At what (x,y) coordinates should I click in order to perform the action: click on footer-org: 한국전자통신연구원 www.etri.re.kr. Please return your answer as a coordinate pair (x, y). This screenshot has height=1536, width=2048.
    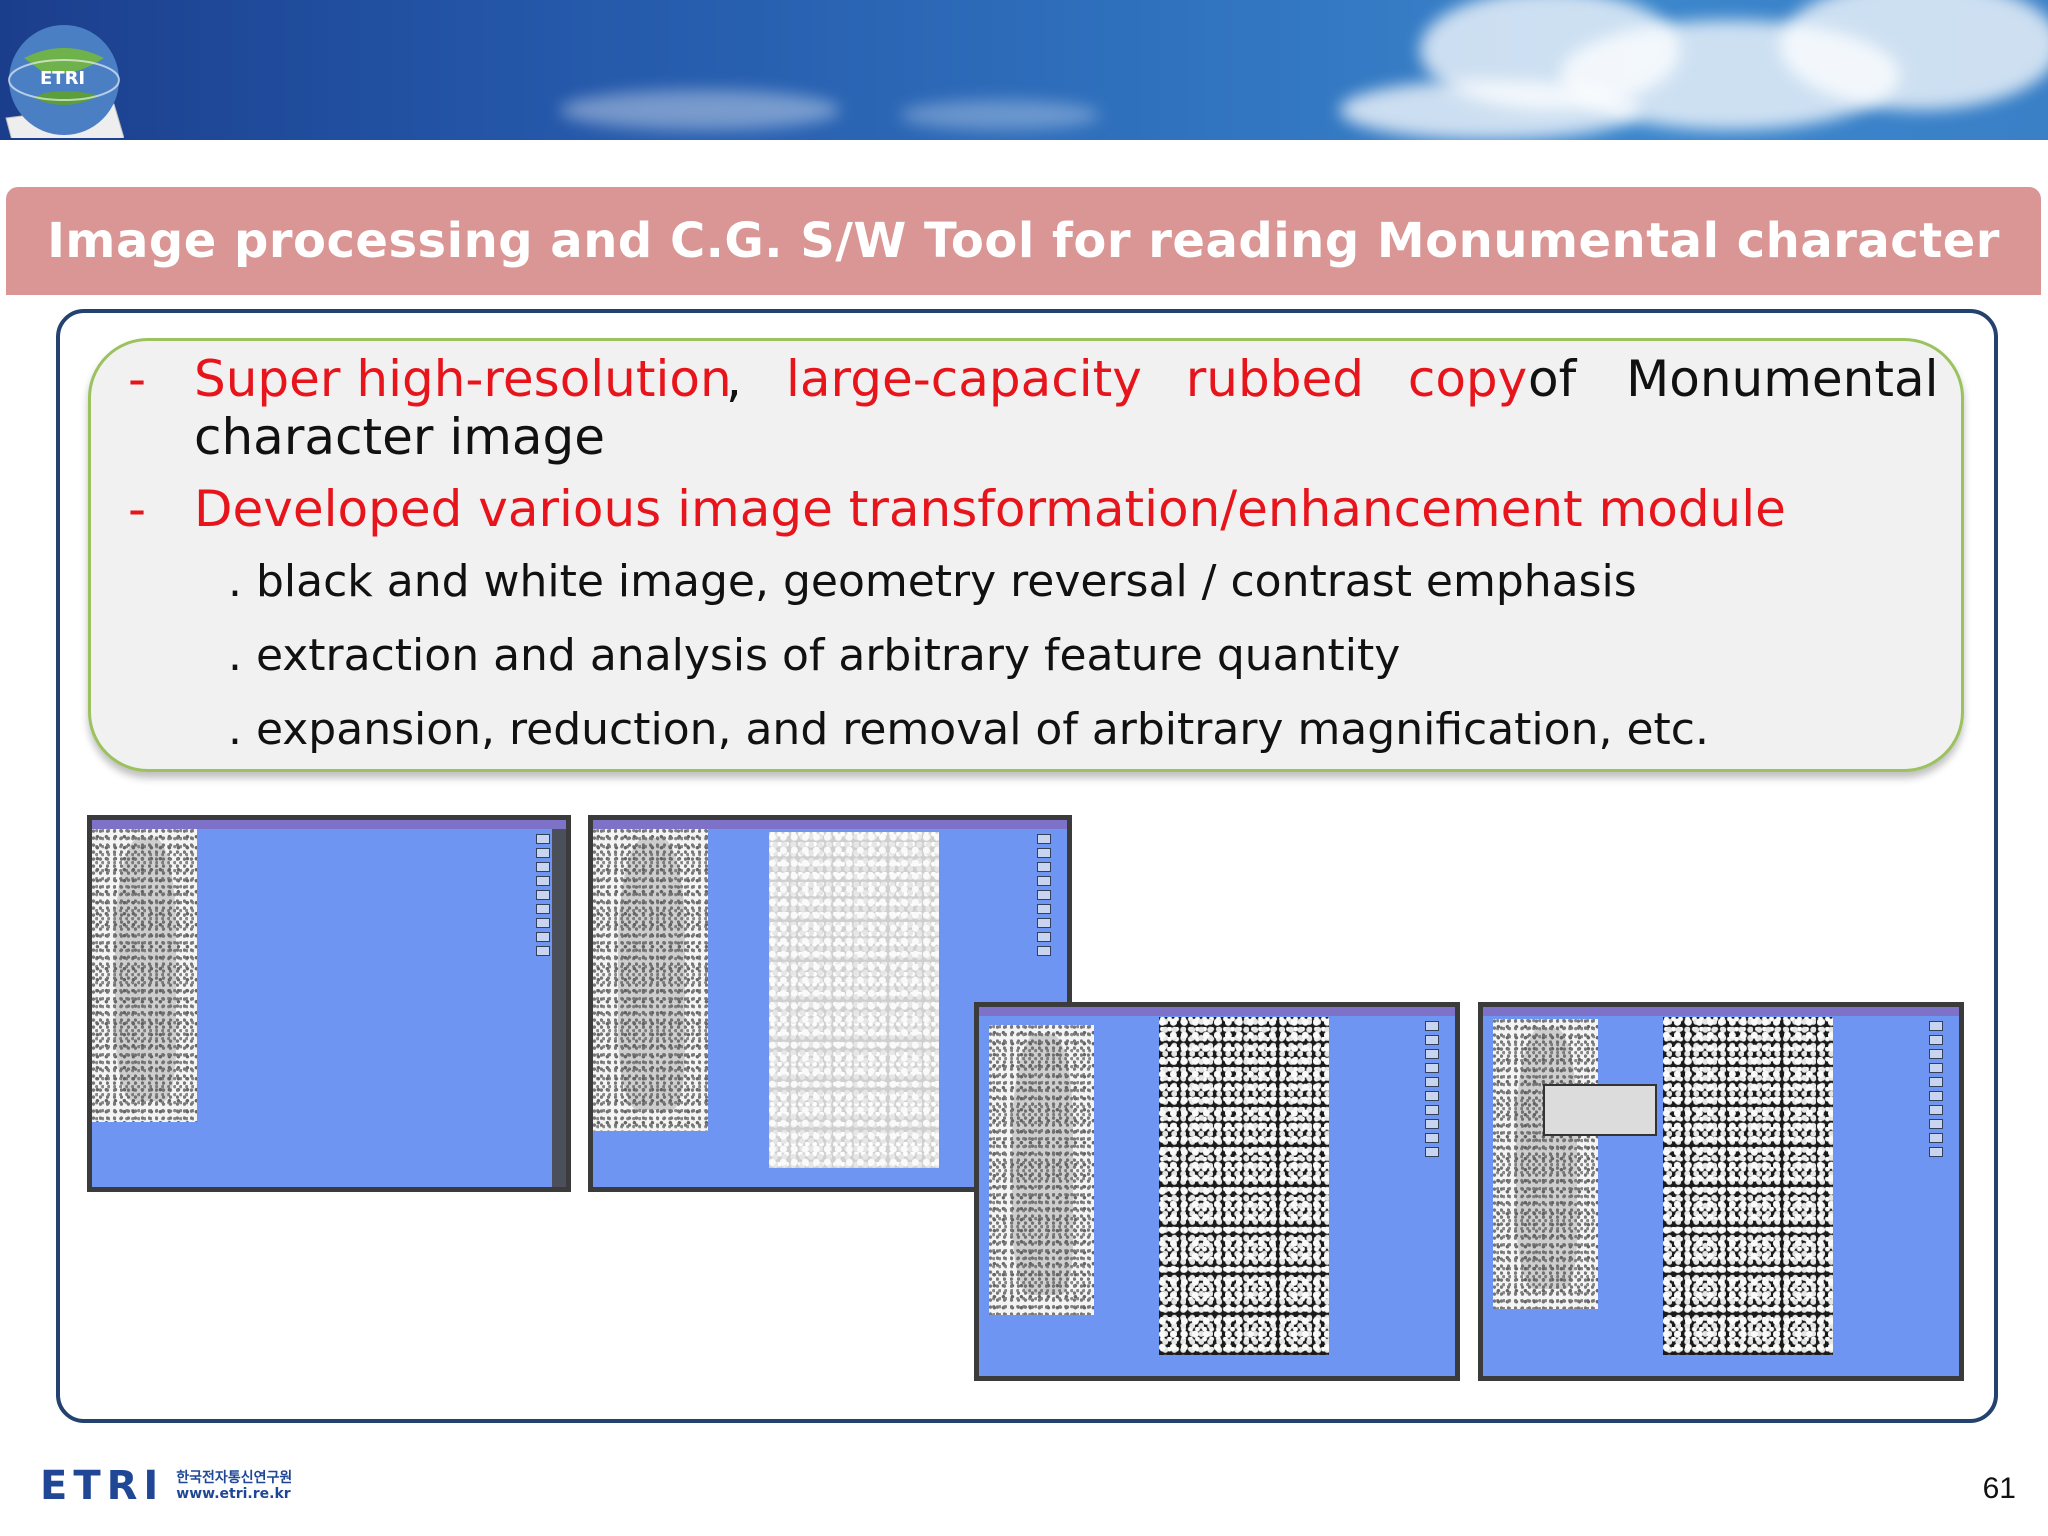
    Looking at the image, I should click on (234, 1486).